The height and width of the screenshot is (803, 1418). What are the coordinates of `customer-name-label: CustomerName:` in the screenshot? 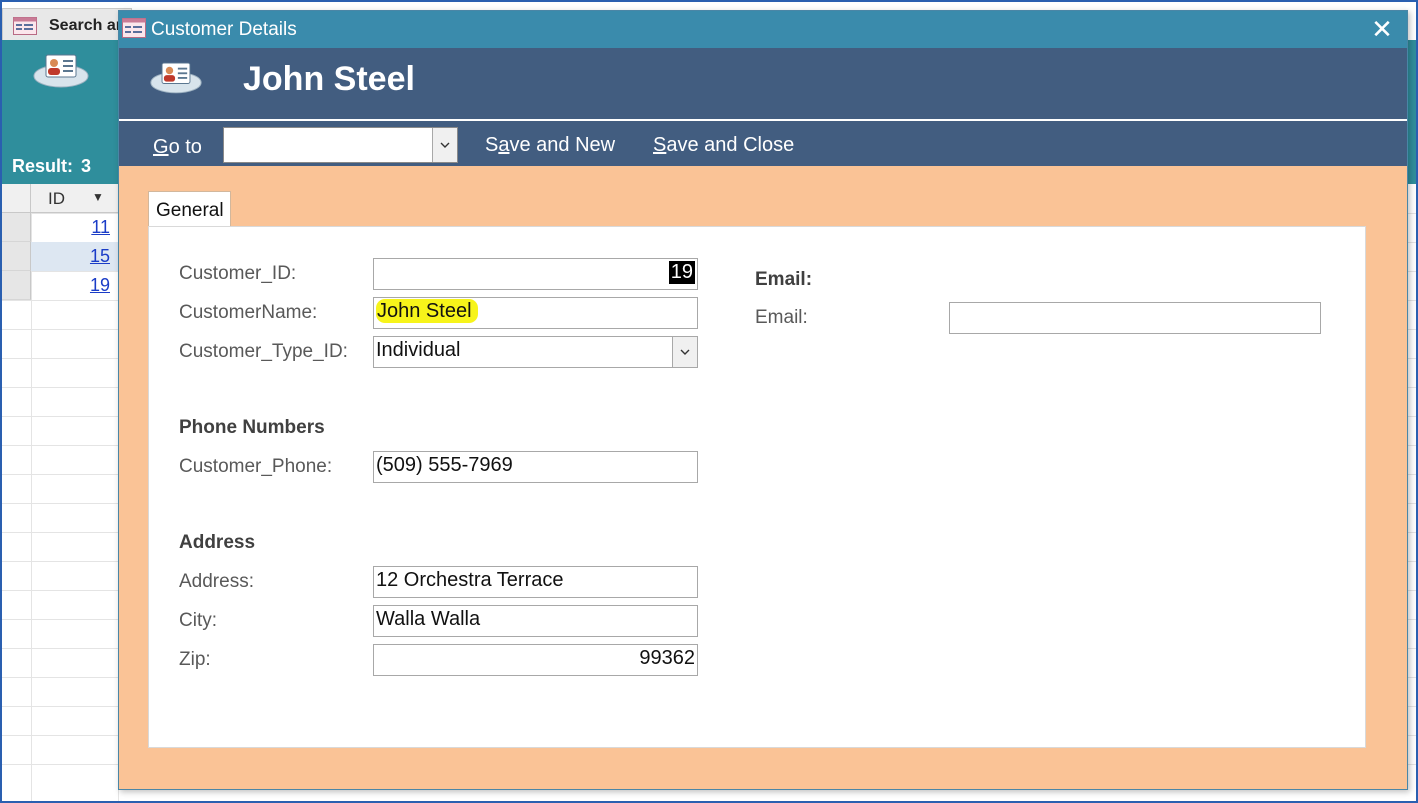 It's located at (248, 312).